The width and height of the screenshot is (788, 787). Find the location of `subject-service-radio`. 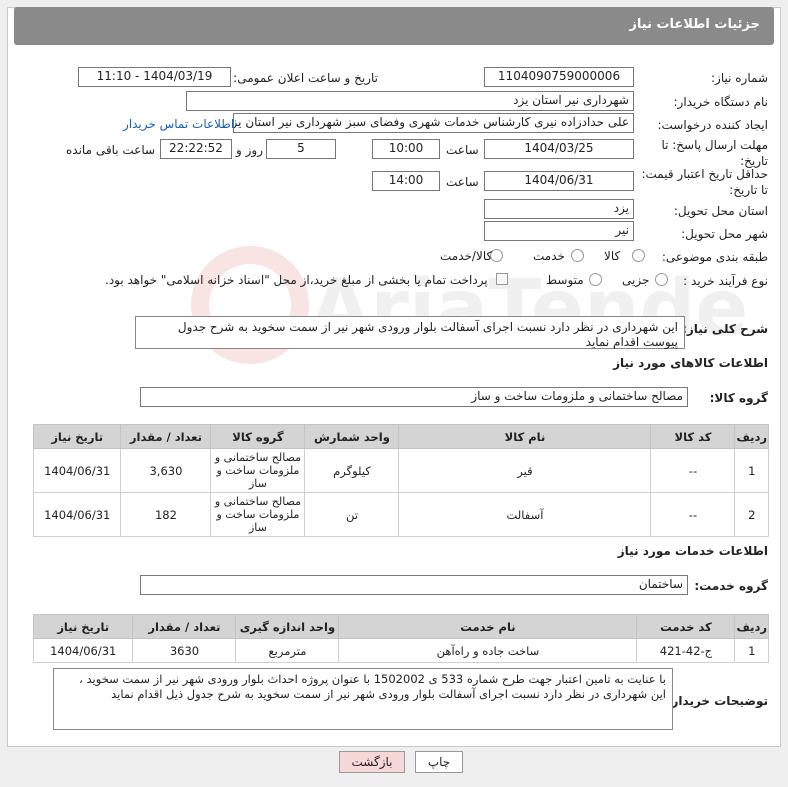

subject-service-radio is located at coordinates (577, 255).